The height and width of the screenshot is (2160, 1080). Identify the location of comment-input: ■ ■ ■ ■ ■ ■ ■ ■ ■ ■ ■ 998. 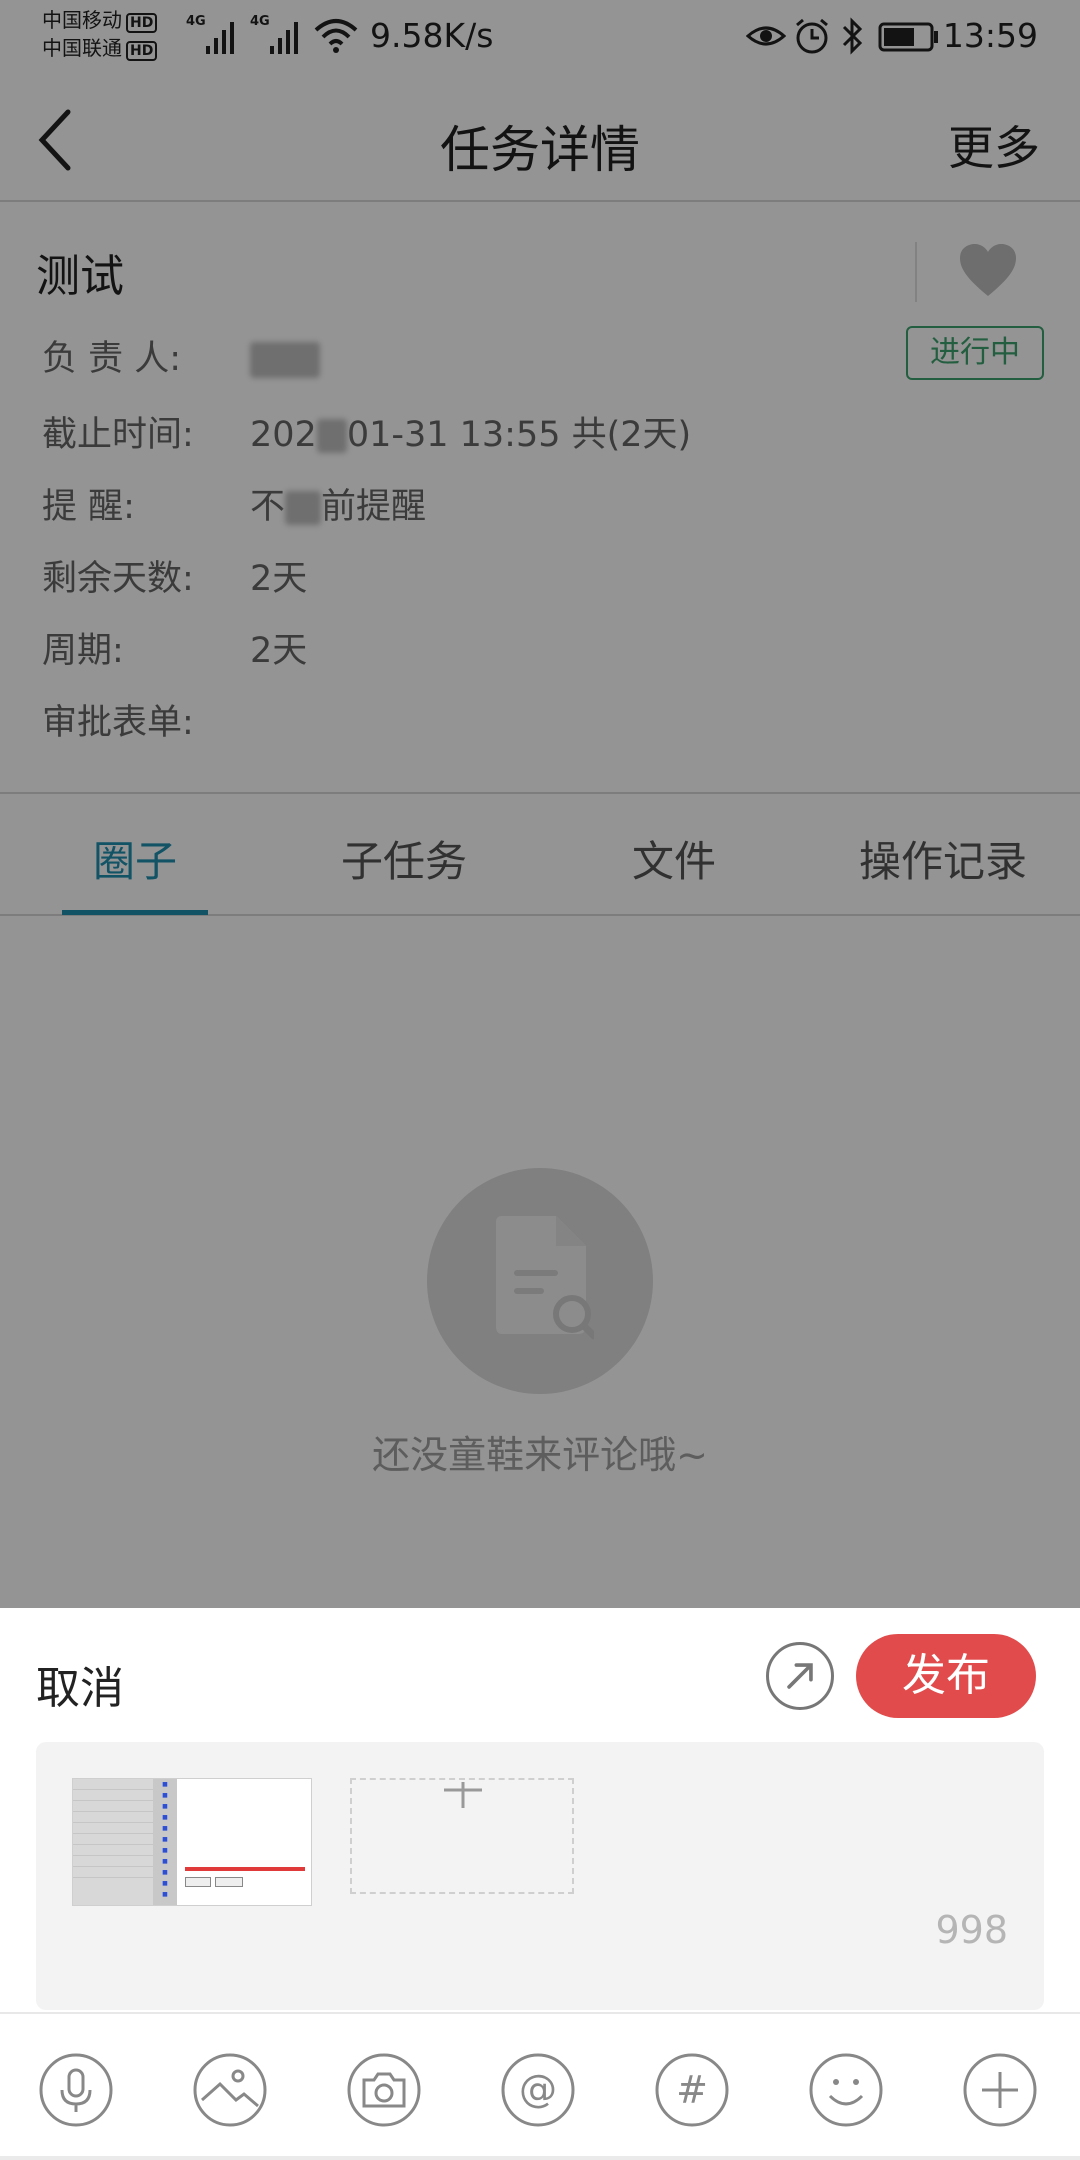
(540, 1876).